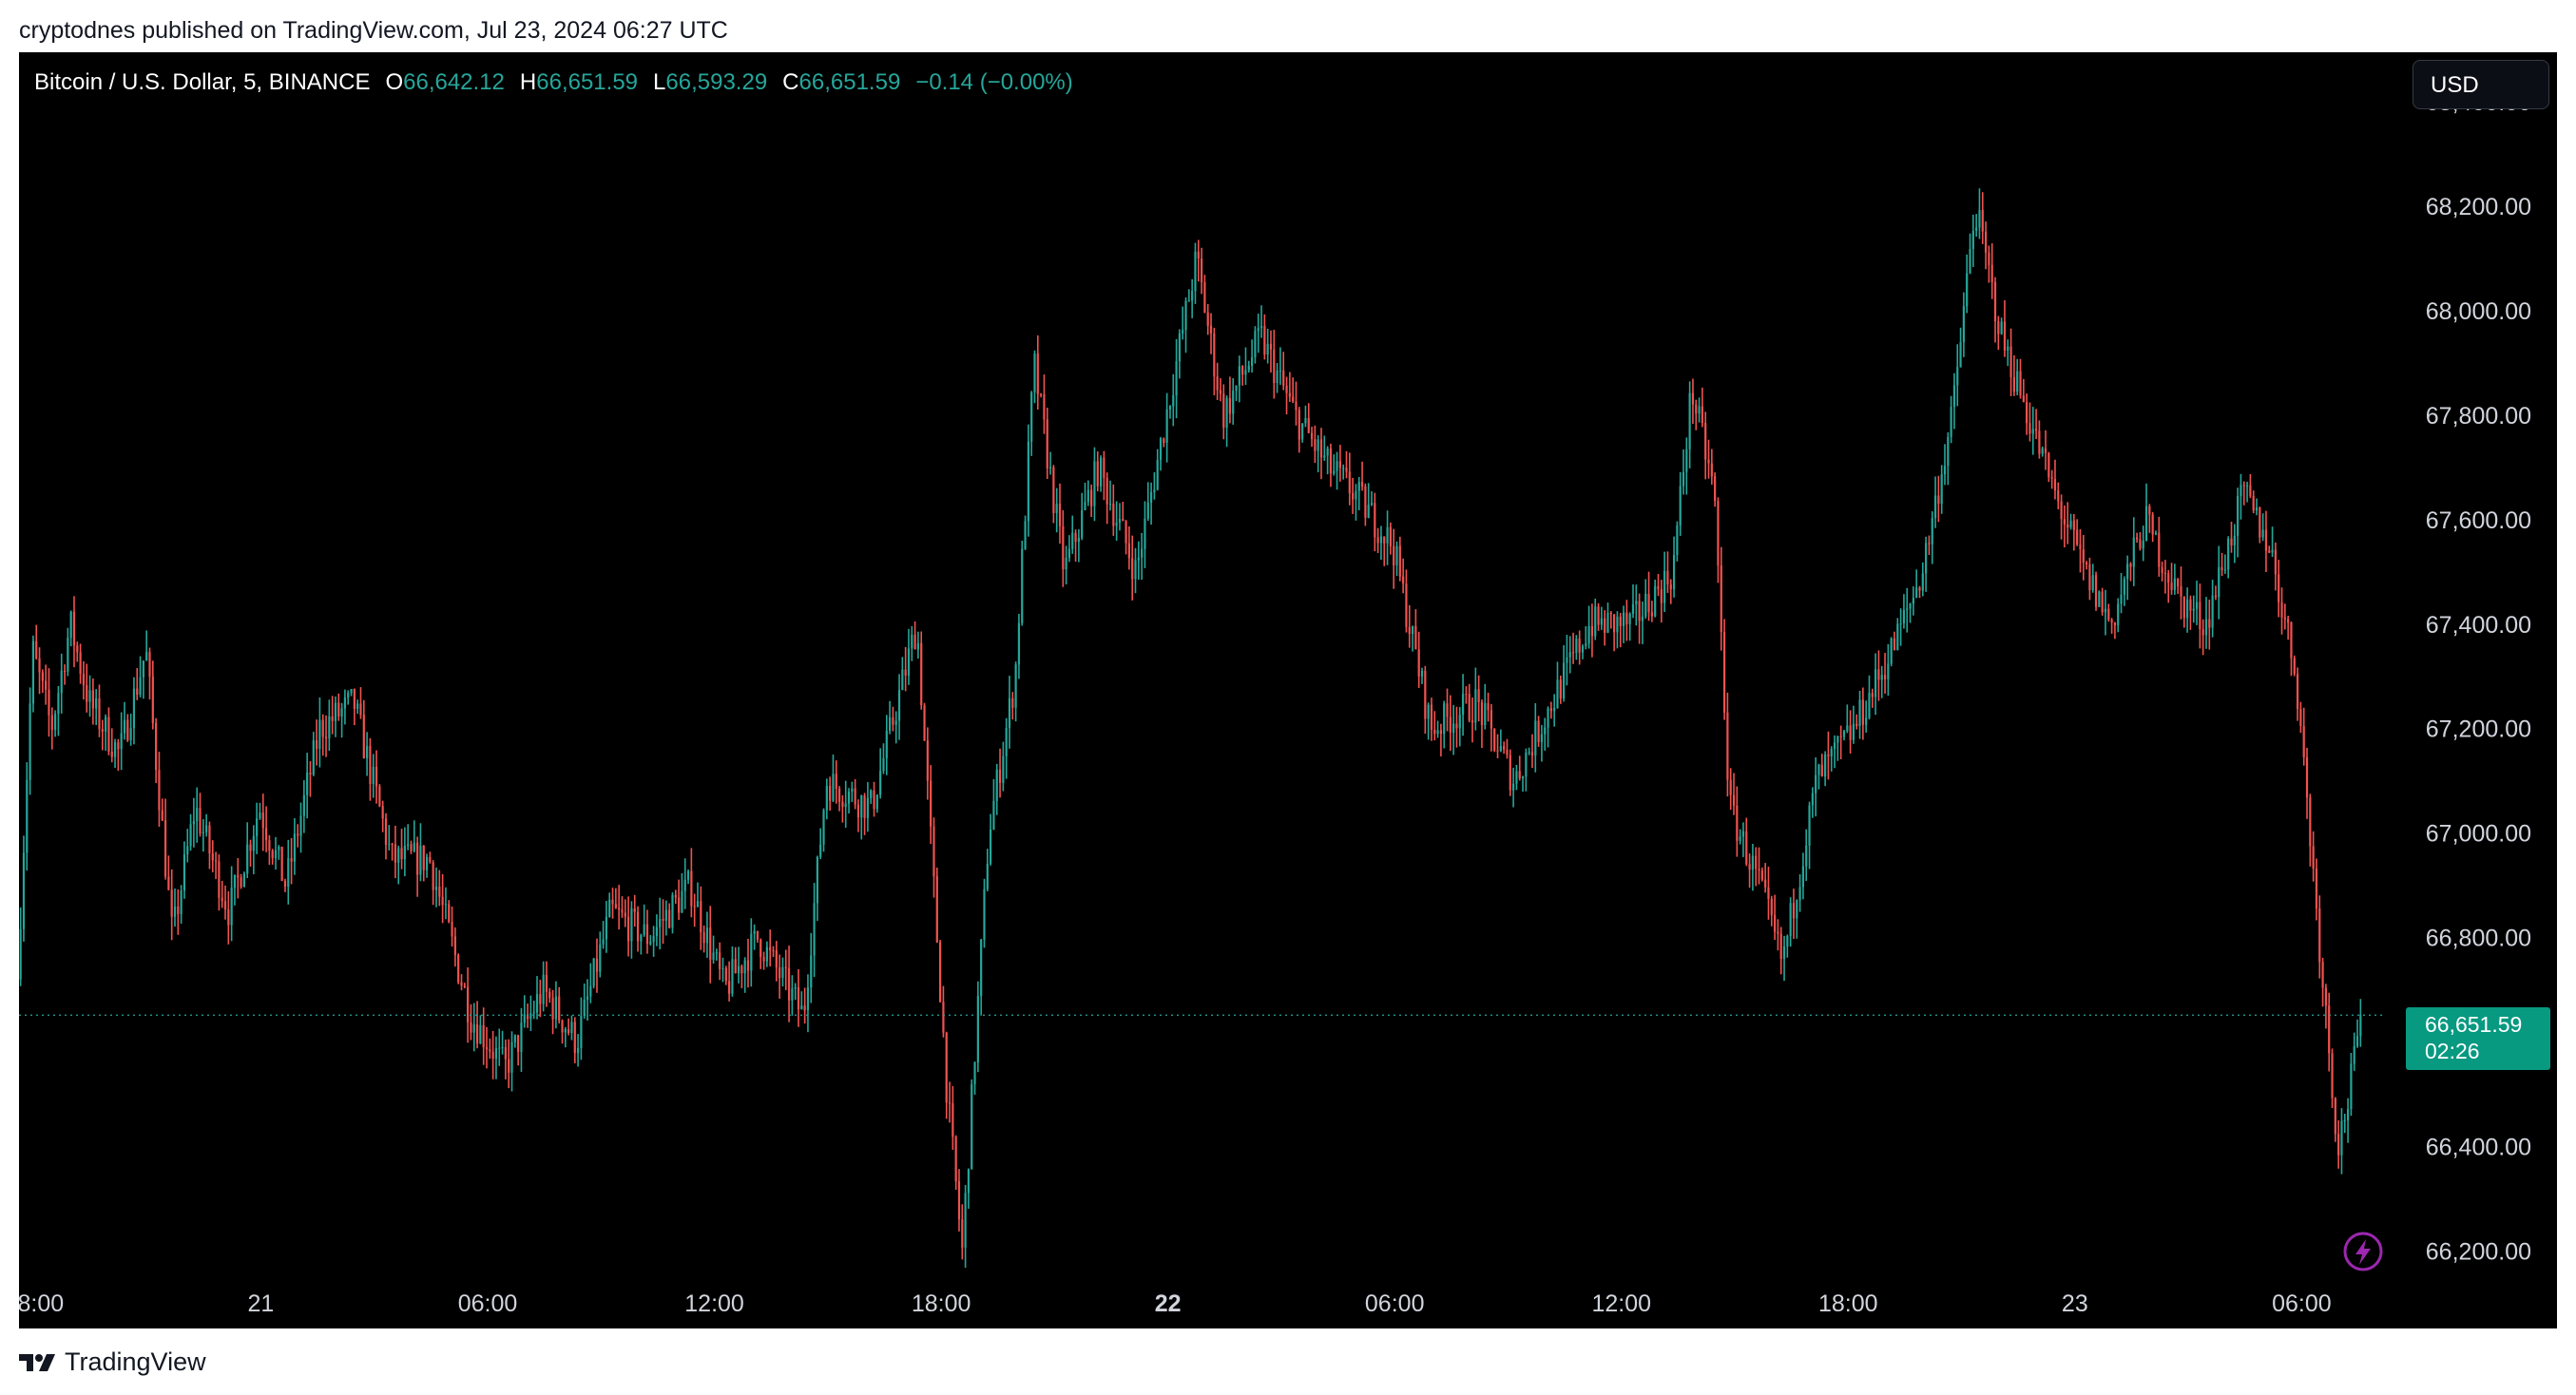  I want to click on footer-brand: TradingView, so click(113, 1362).